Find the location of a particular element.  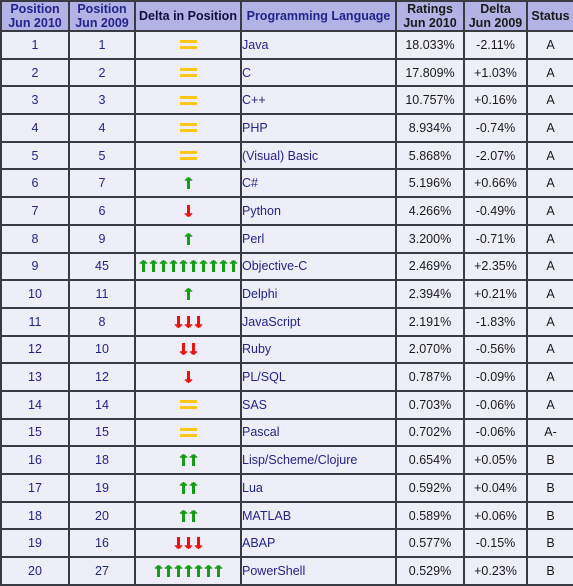

cell-programming-language: Objective-C is located at coordinates (318, 266).